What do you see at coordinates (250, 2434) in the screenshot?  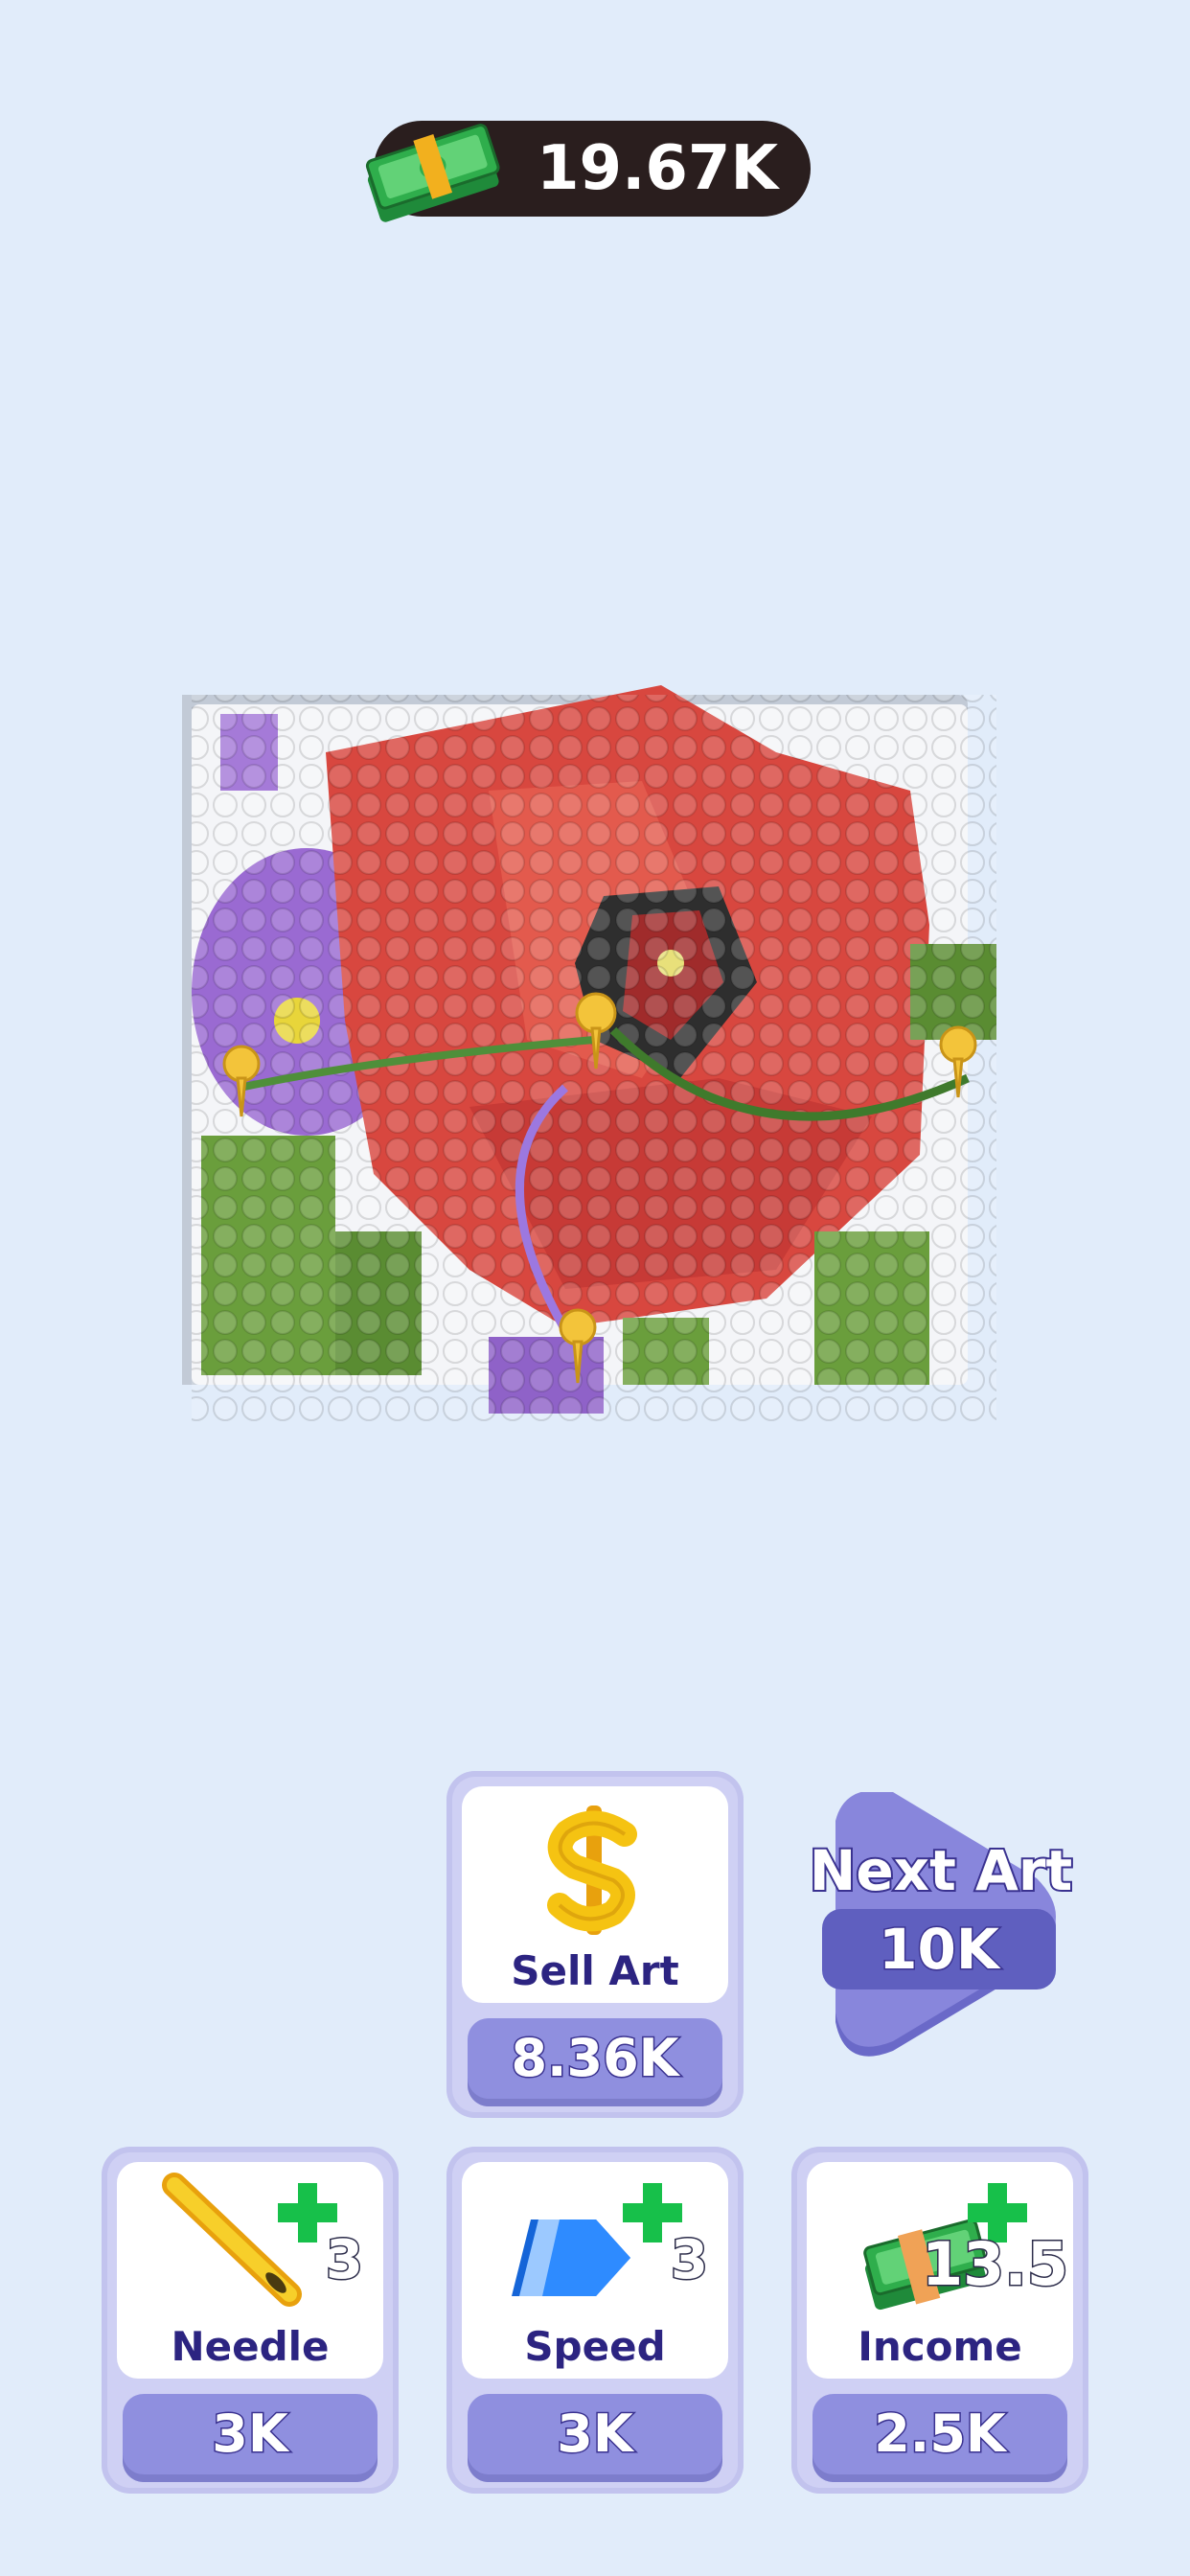 I see `needle-price: 3K` at bounding box center [250, 2434].